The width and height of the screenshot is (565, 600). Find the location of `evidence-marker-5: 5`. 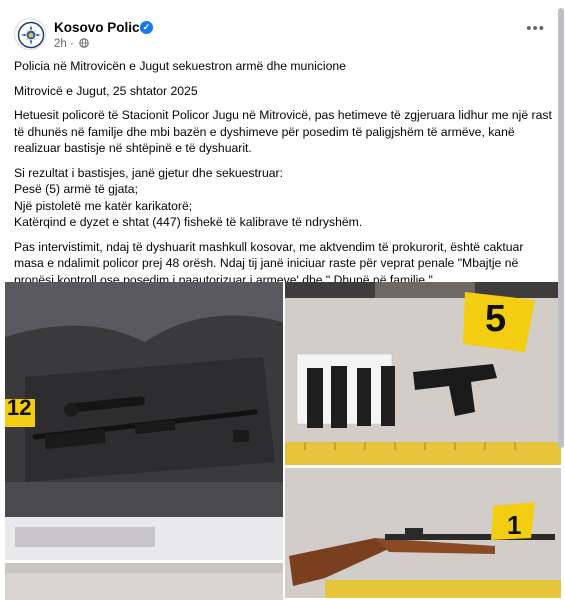

evidence-marker-5: 5 is located at coordinates (496, 319).